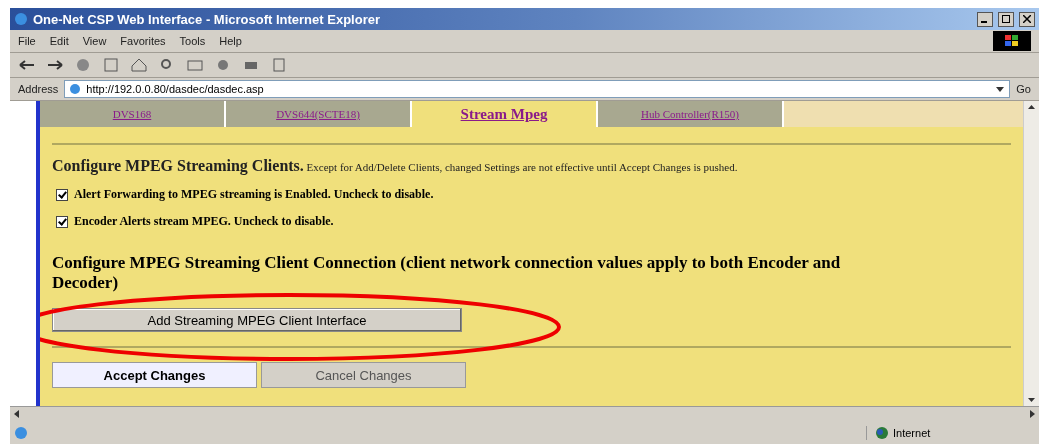  I want to click on window-title: One-Net CSP Web Interface - Microsoft Internet Explorer, so click(207, 19).